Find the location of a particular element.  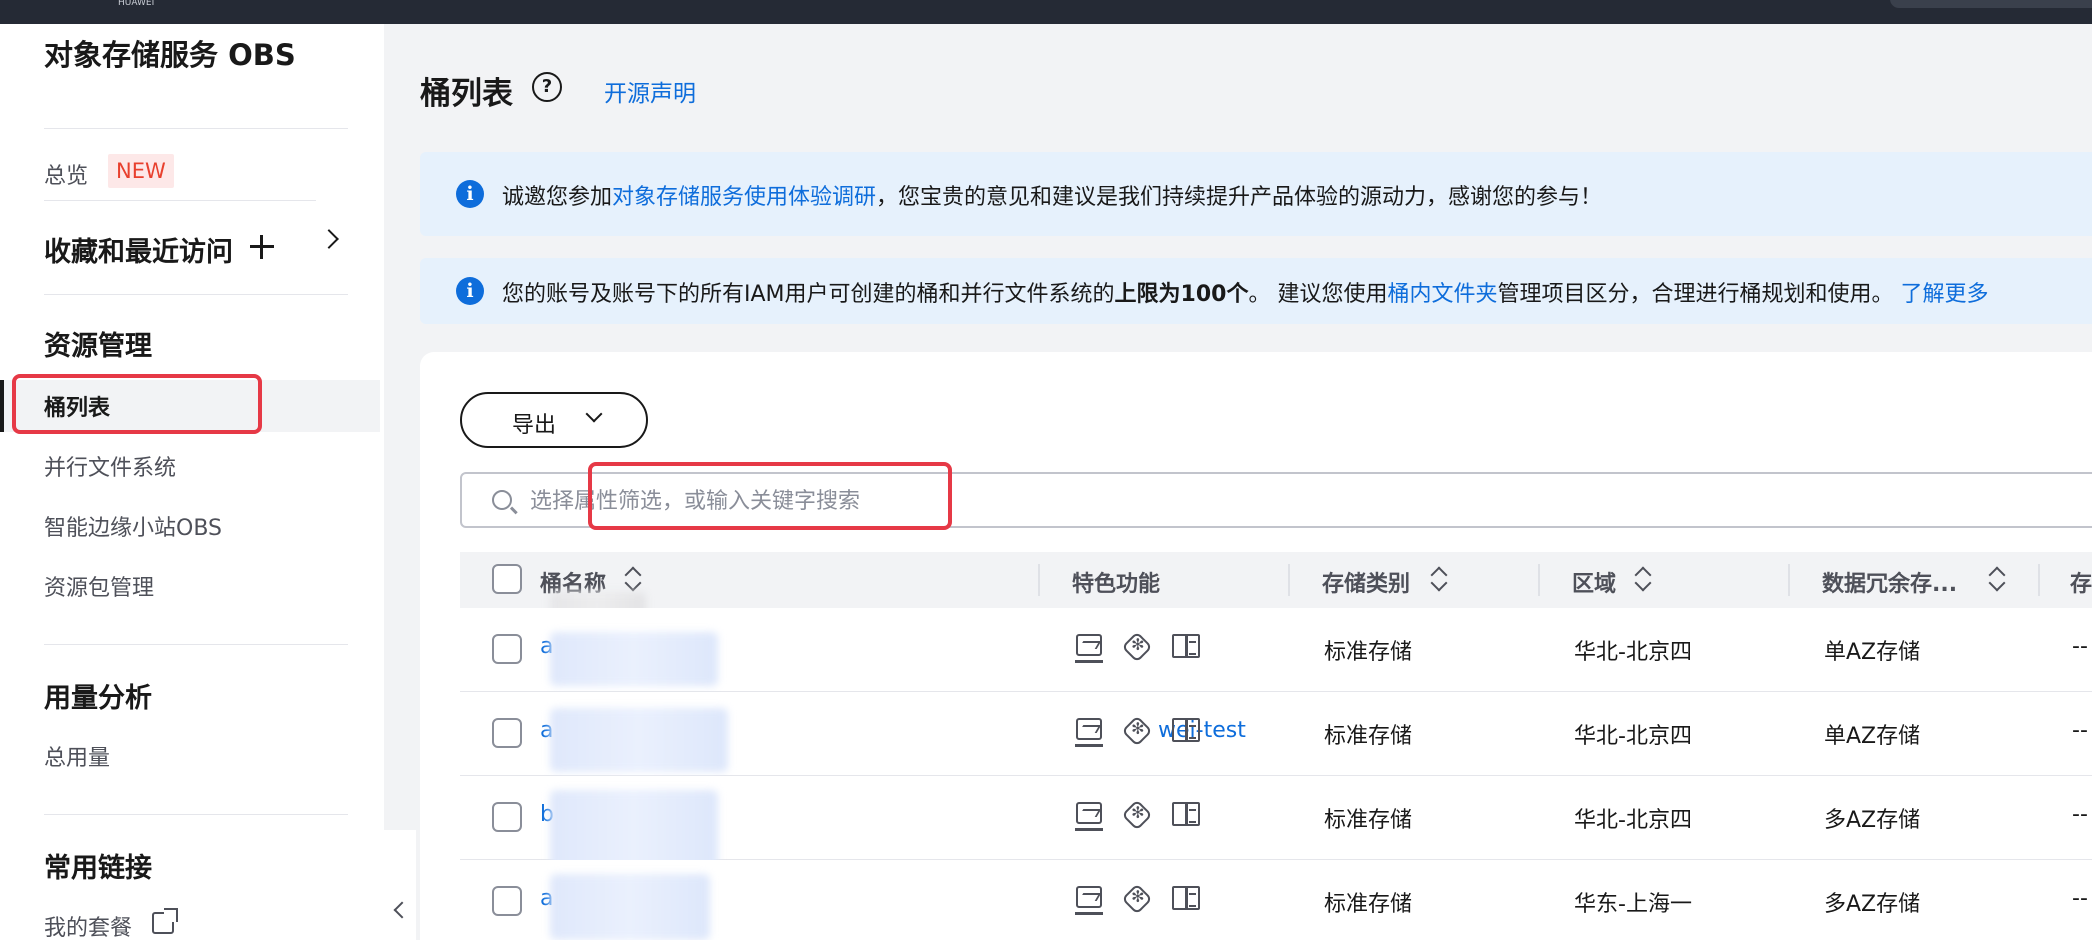

chevron-down-icon is located at coordinates (594, 414).